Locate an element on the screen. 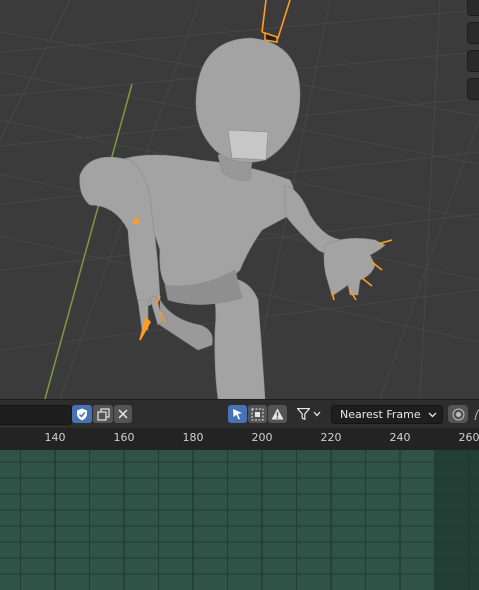 The image size is (479, 590). only-errors-button is located at coordinates (123, 414).